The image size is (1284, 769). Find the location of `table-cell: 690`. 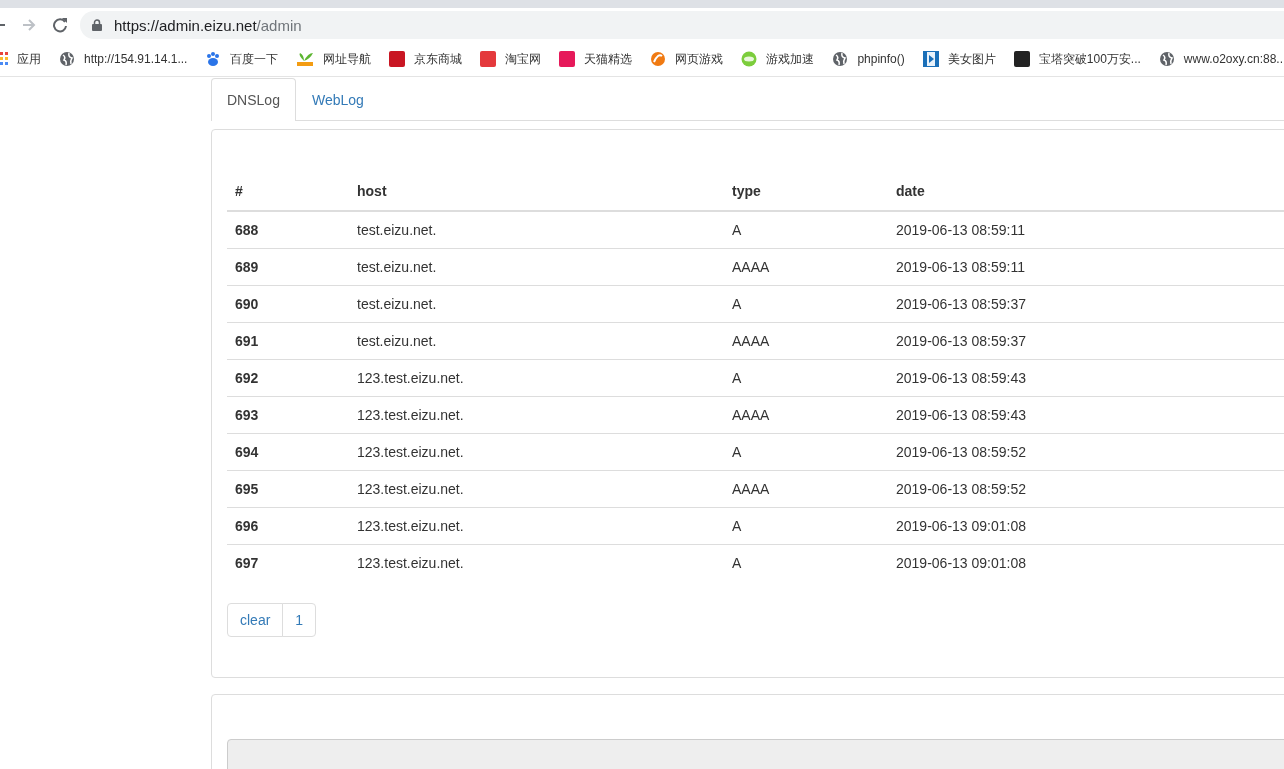

table-cell: 690 is located at coordinates (288, 304).